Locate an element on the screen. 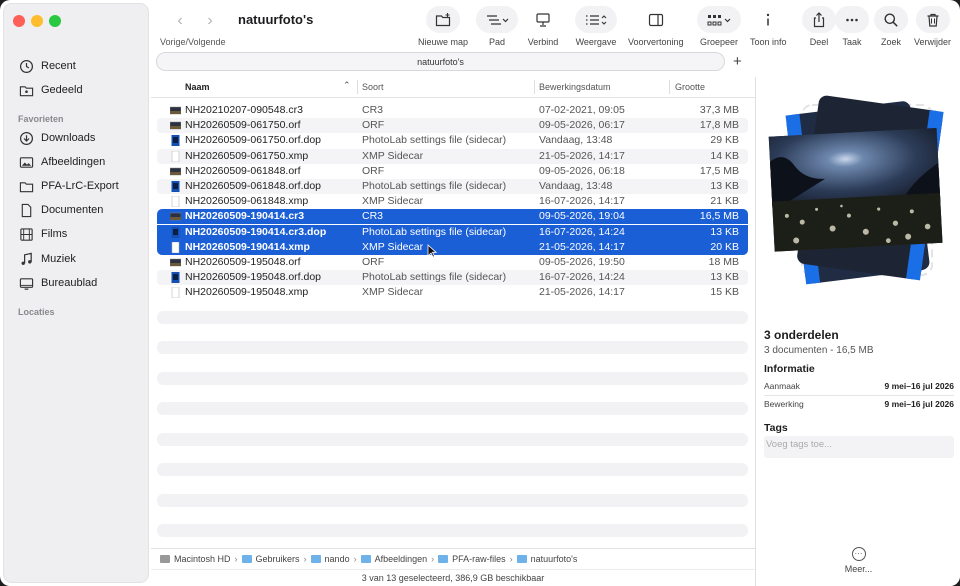 Image resolution: width=960 pixels, height=586 pixels. tags-header: Tags is located at coordinates (776, 428).